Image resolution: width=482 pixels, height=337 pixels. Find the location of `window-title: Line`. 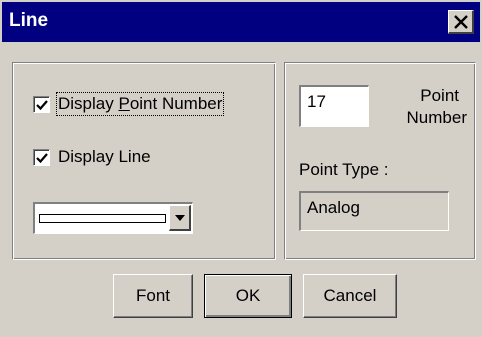

window-title: Line is located at coordinates (29, 20).